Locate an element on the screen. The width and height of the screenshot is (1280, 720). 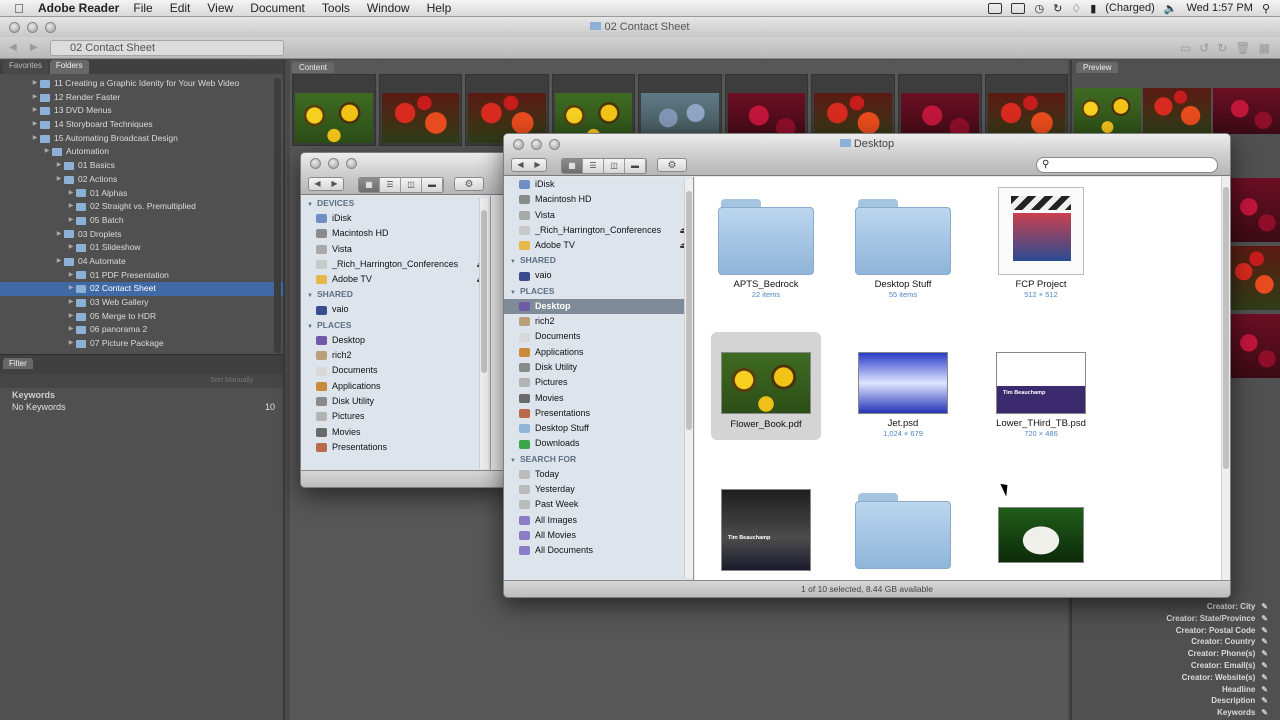
sidebar-item: Movies is located at coordinates (395, 432).